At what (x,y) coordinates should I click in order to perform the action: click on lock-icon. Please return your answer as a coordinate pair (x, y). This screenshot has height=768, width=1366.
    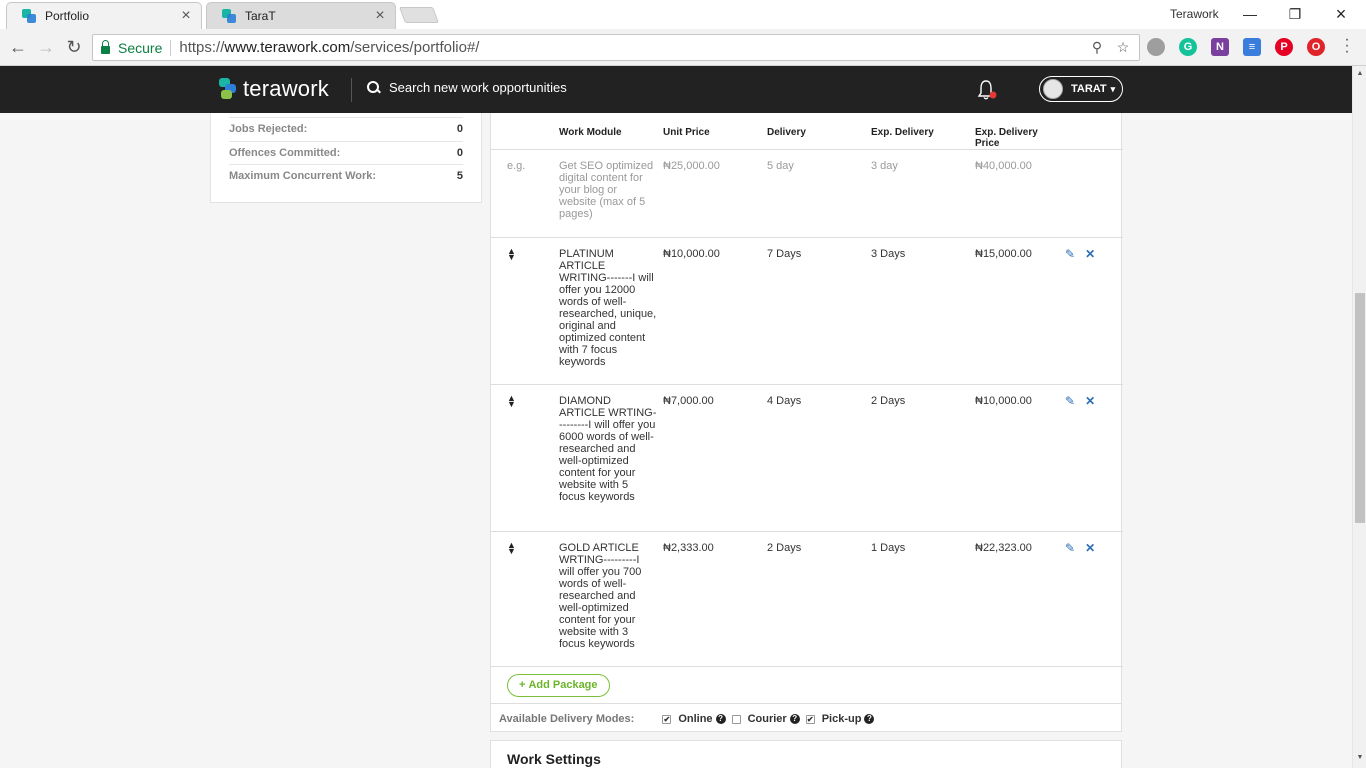
    Looking at the image, I should click on (105, 46).